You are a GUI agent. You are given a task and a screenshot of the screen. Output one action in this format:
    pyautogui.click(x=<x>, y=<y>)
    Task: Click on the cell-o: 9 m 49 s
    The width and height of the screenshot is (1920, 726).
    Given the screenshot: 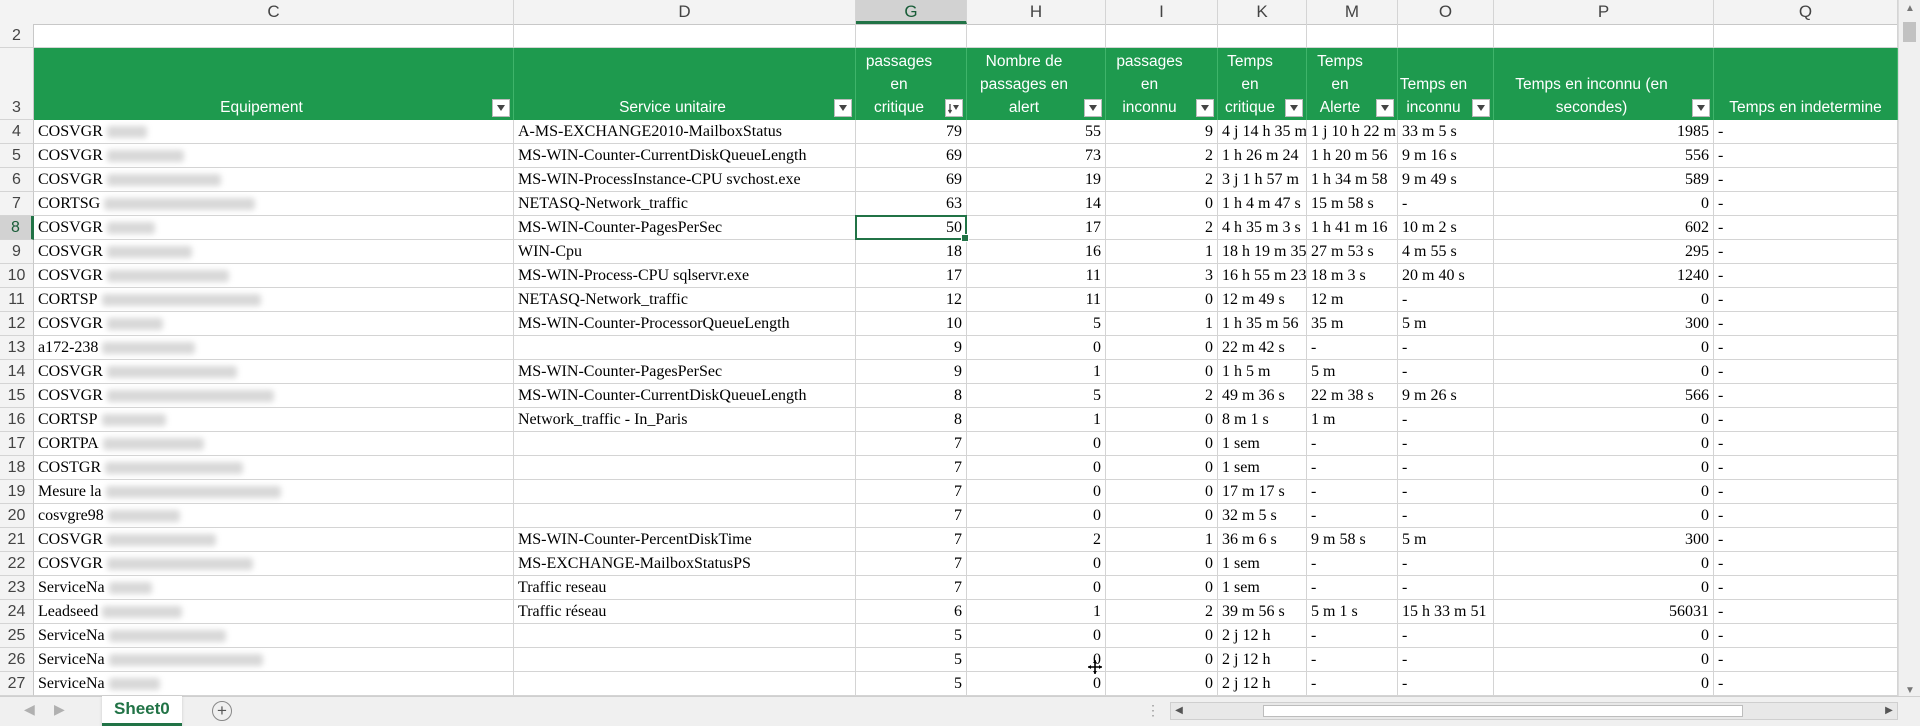 What is the action you would take?
    pyautogui.click(x=1446, y=180)
    